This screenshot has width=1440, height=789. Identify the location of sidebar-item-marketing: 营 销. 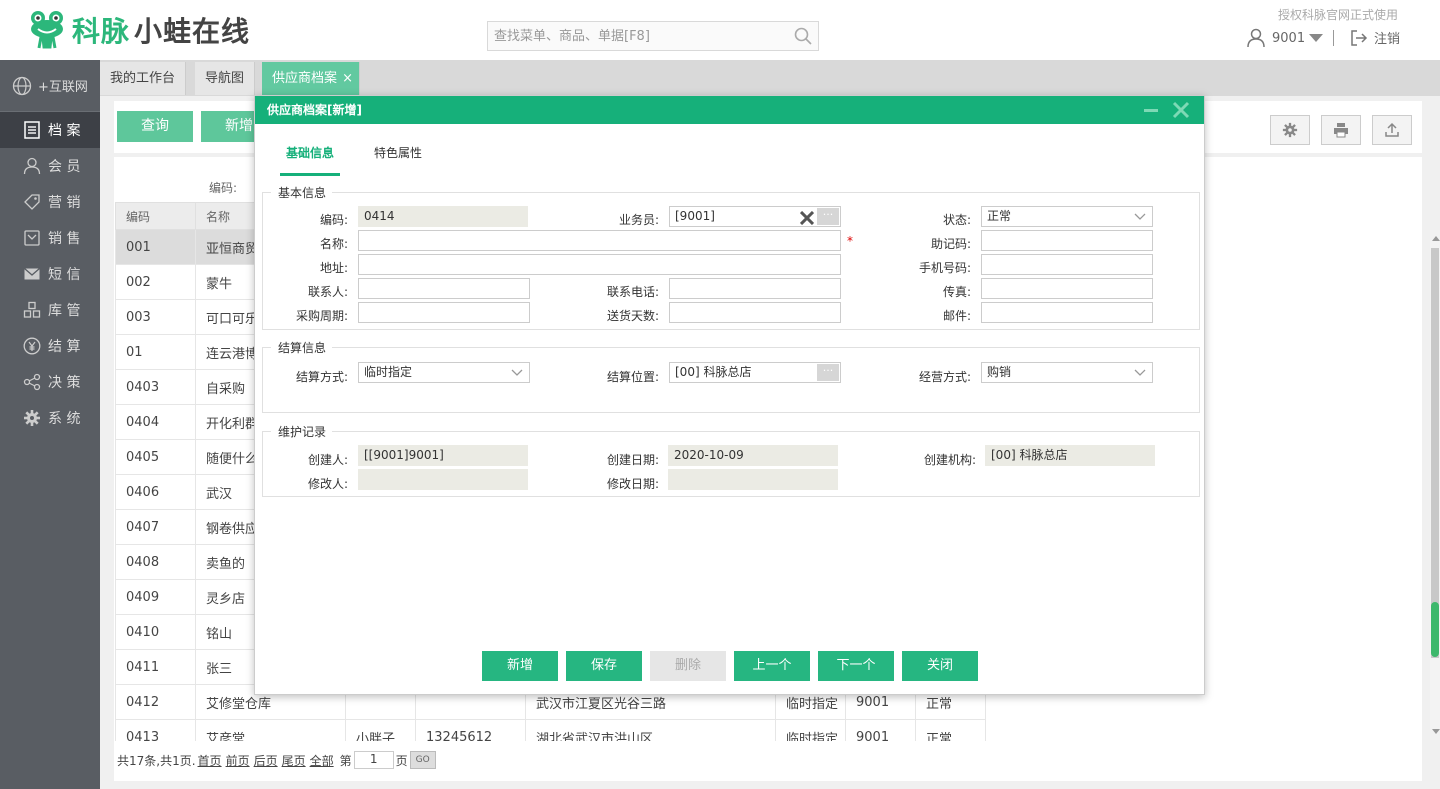
(50, 202).